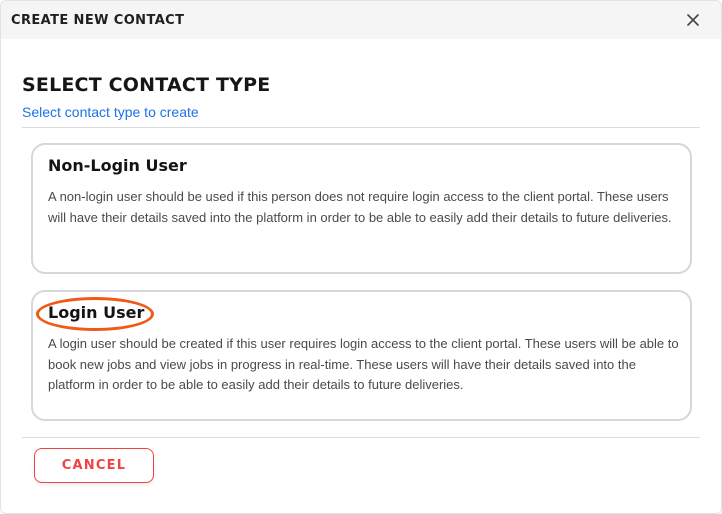  Describe the element at coordinates (98, 20) in the screenshot. I see `modal-title: CREATE NEW CONTACT` at that location.